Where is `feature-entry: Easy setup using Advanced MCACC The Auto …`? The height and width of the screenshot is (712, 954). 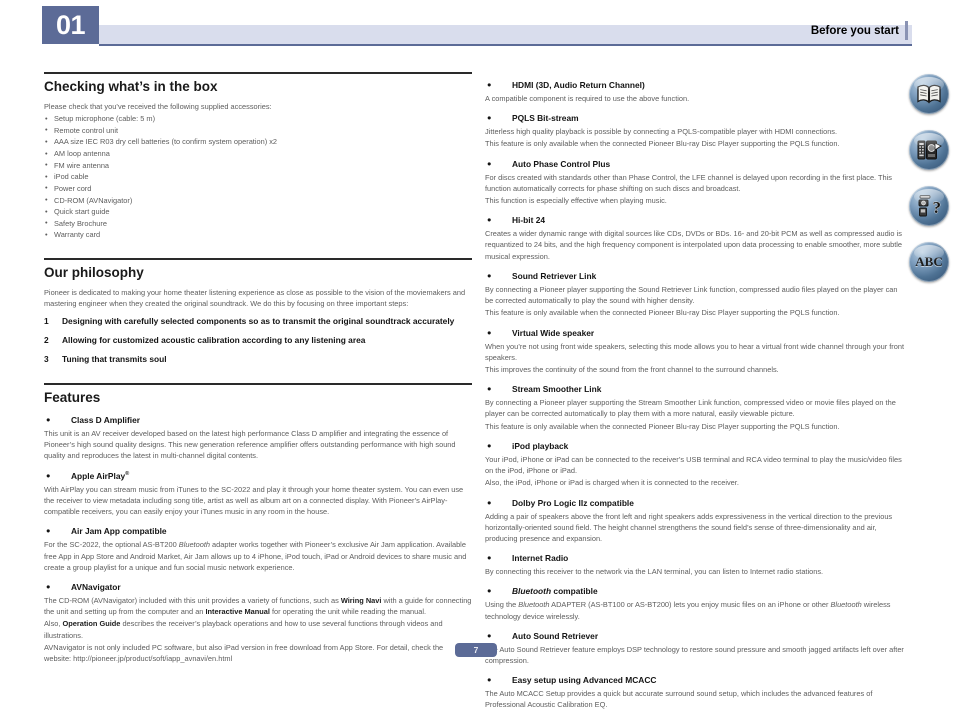 feature-entry: Easy setup using Advanced MCACC The Auto … is located at coordinates (696, 692).